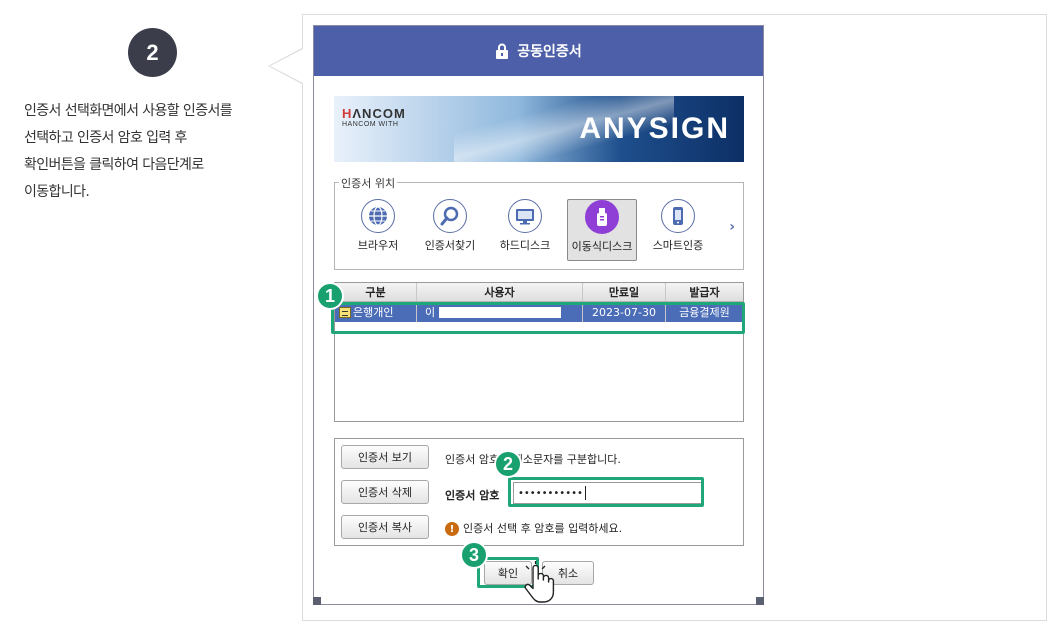 The width and height of the screenshot is (1064, 644). What do you see at coordinates (317, 601) in the screenshot?
I see `dialog-corner-left` at bounding box center [317, 601].